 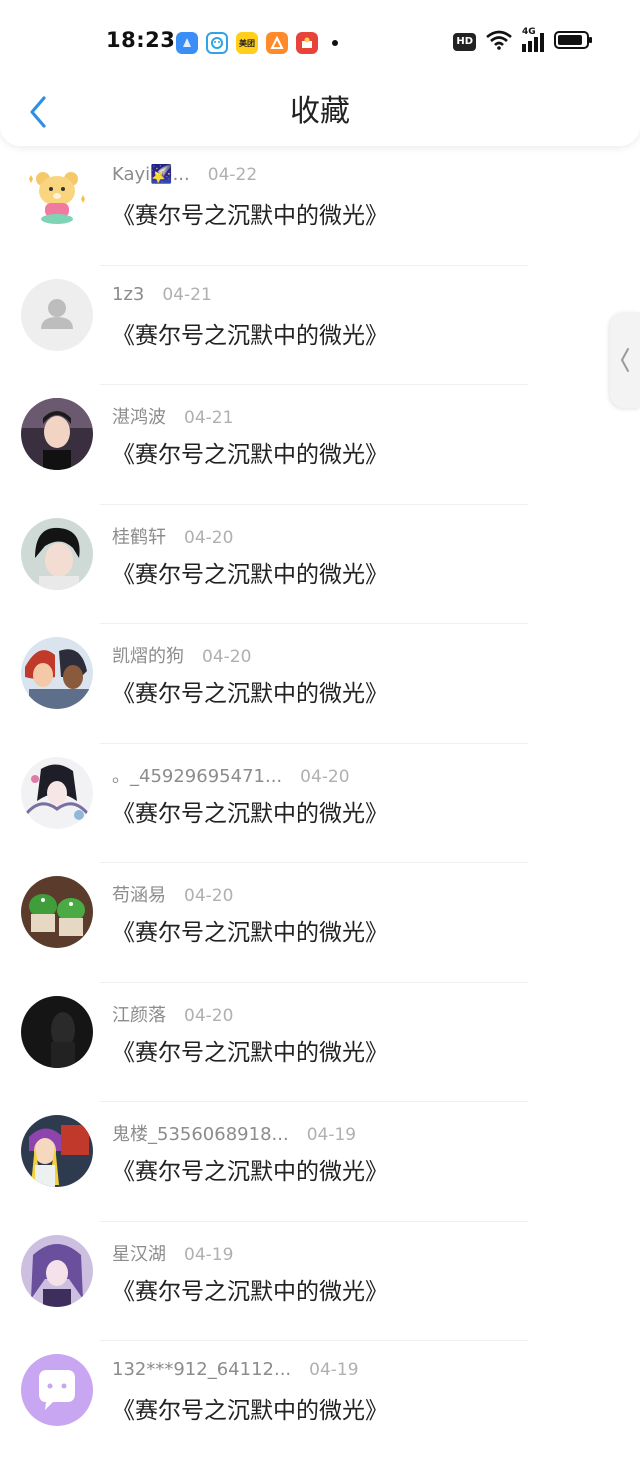 I want to click on user-name: 1z3, so click(x=128, y=294).